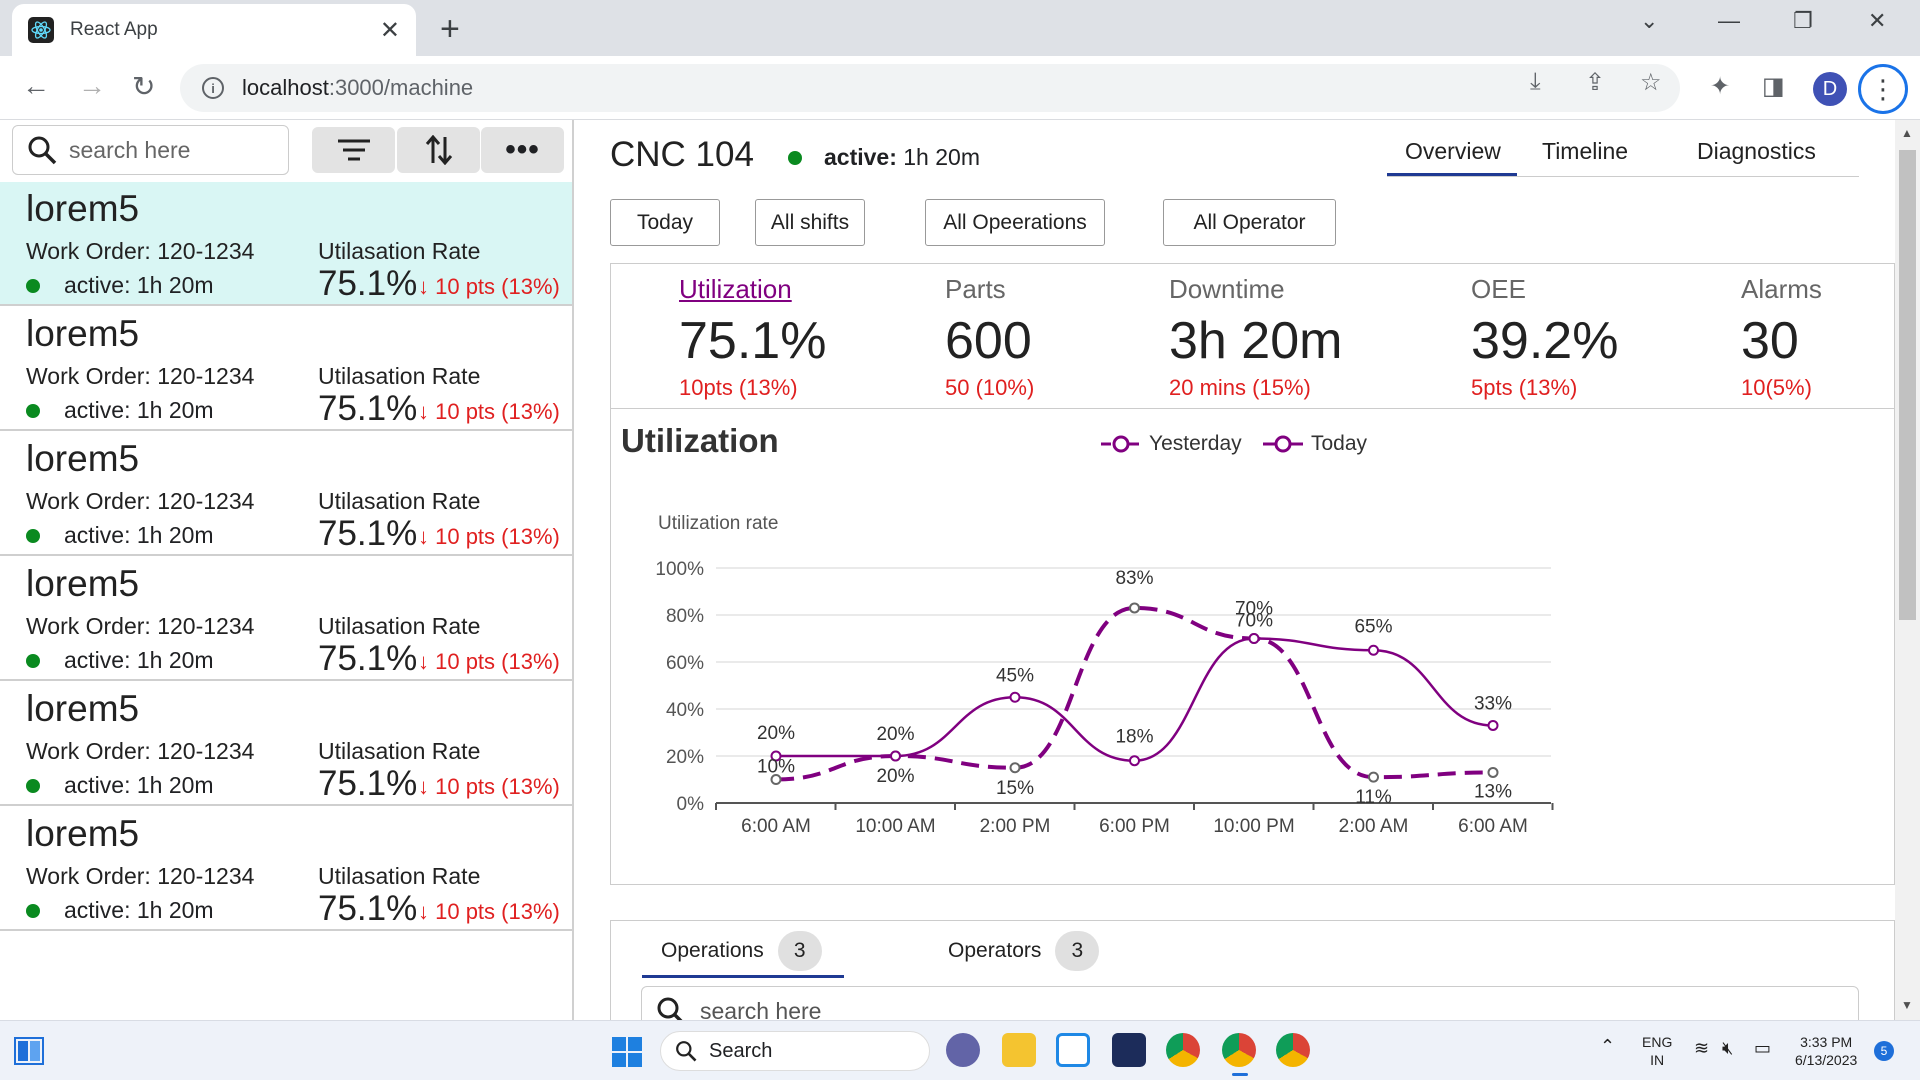 The width and height of the screenshot is (1920, 1080). Describe the element at coordinates (1762, 1048) in the screenshot. I see `battery-icon: ▭` at that location.